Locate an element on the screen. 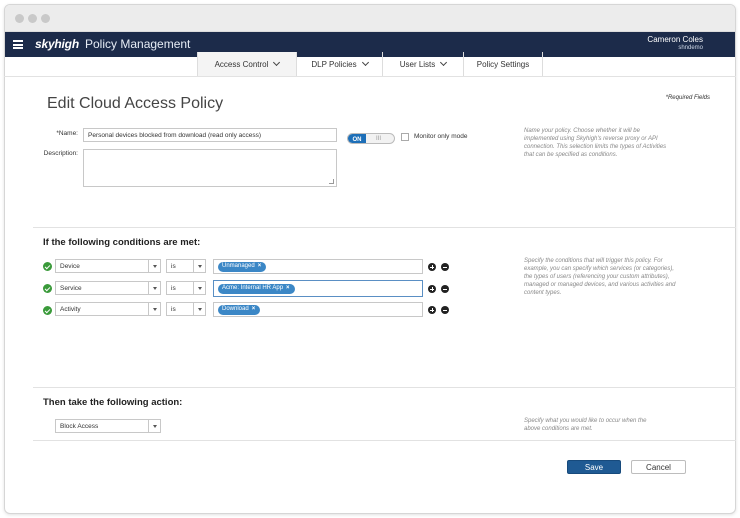 The width and height of the screenshot is (740, 518). select-value: Activity is located at coordinates (70, 309).